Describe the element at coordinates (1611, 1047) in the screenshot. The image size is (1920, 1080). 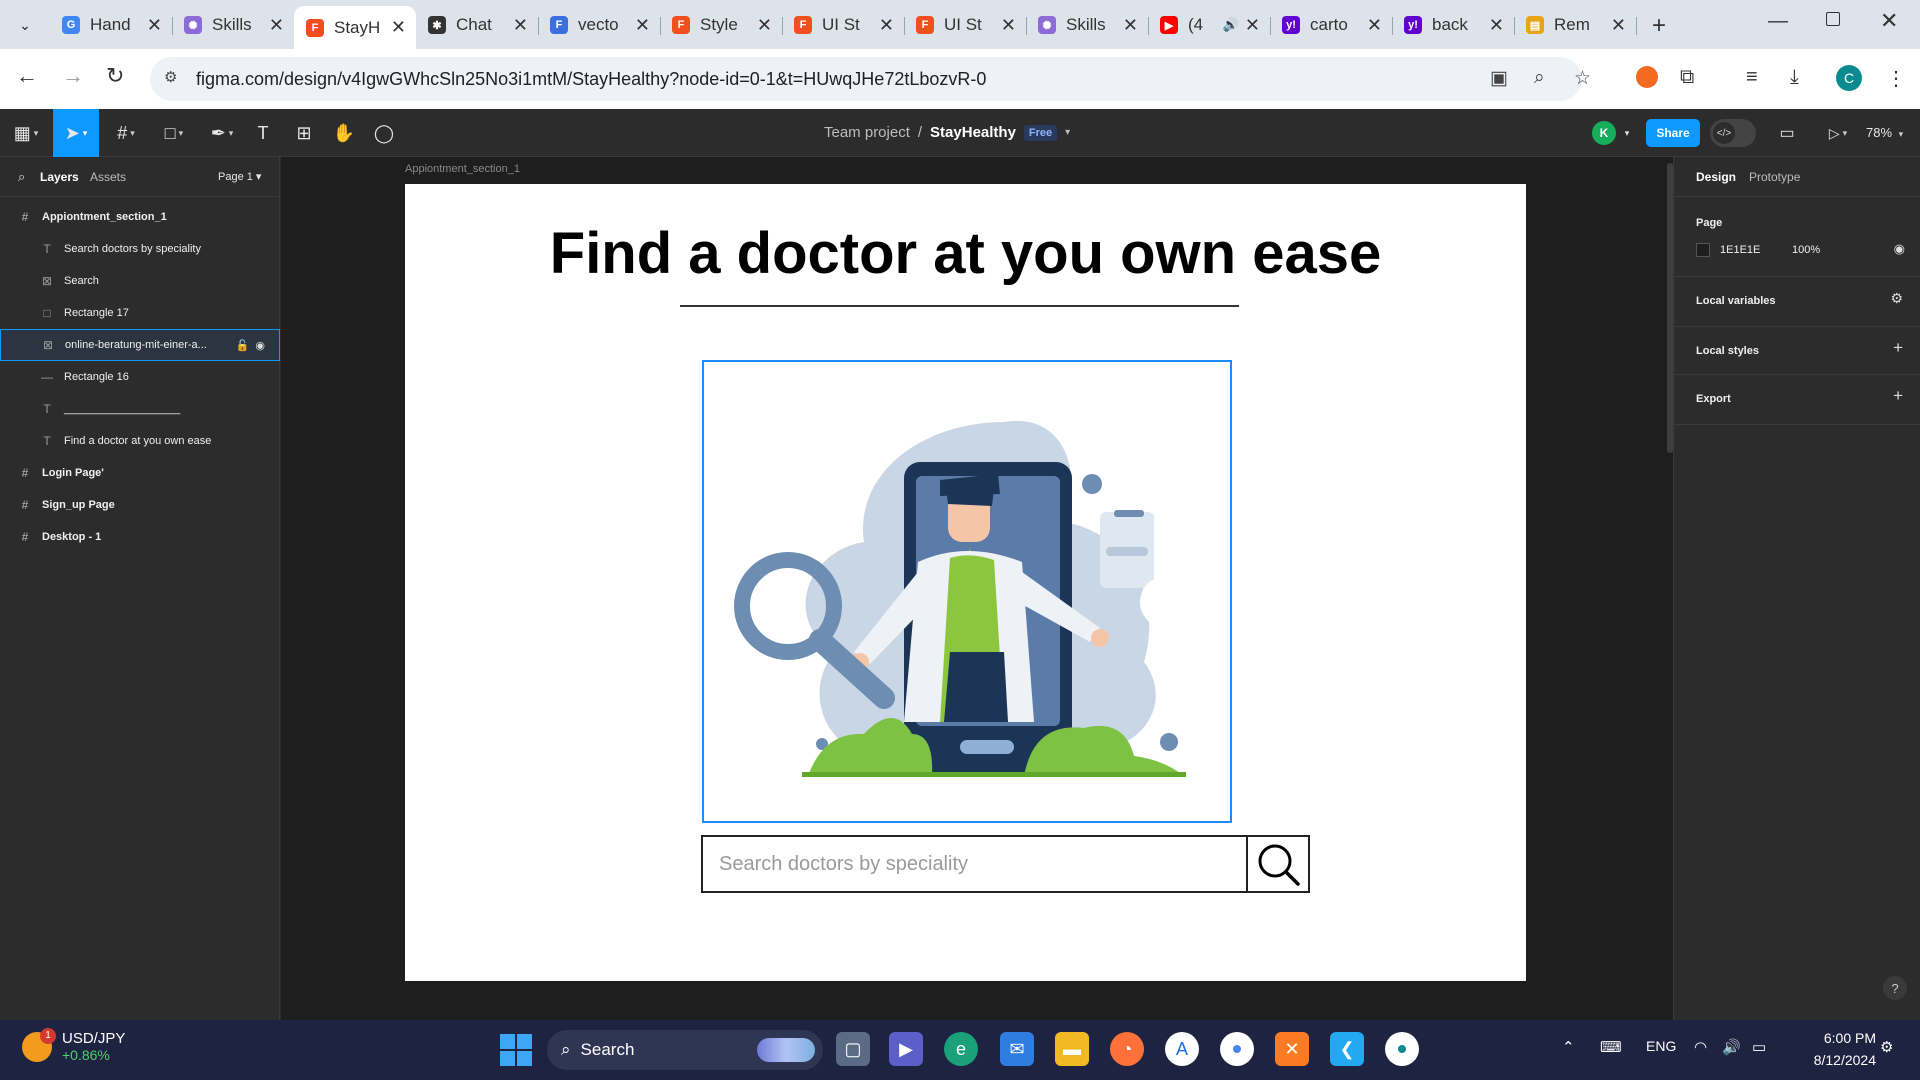
I see `keyboard-icon: ⌨` at that location.